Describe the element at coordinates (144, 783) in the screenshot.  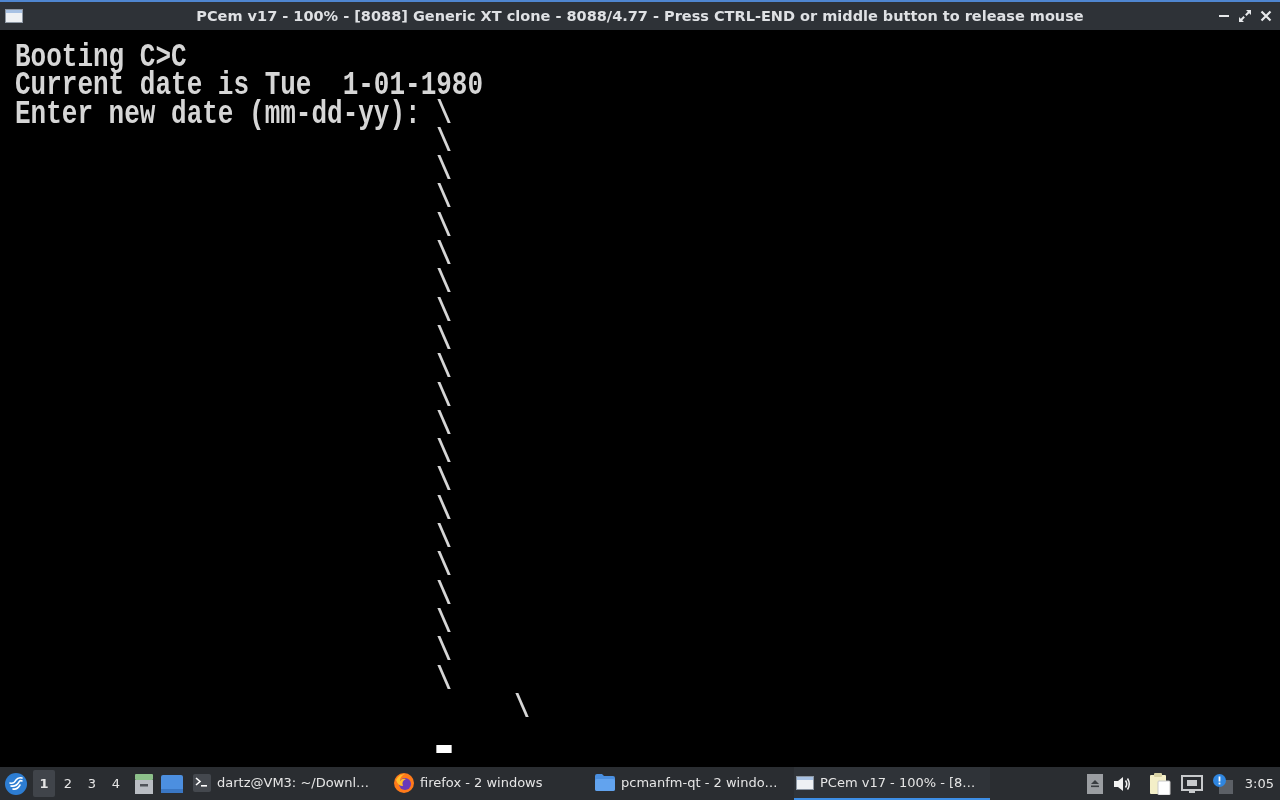
I see `file-drawer-icon` at that location.